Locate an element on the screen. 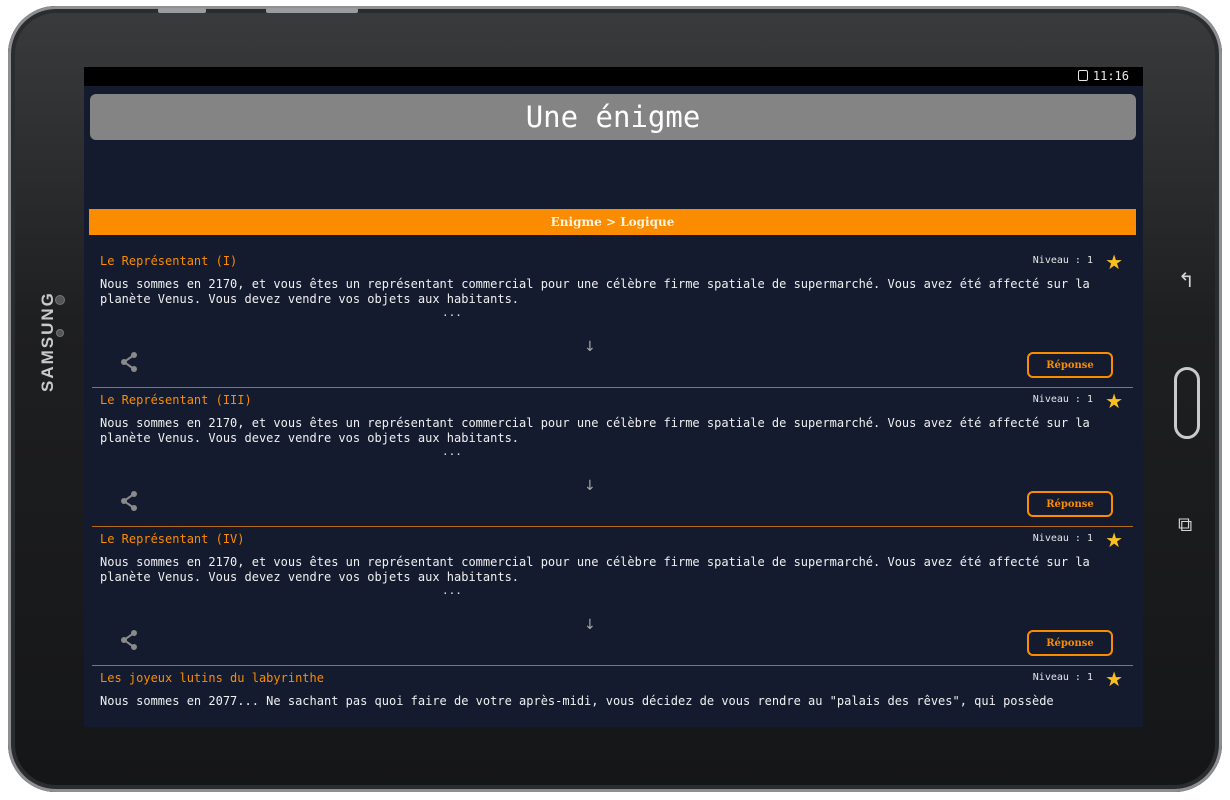 The height and width of the screenshot is (800, 1230). title-bar: Une énigme is located at coordinates (613, 117).